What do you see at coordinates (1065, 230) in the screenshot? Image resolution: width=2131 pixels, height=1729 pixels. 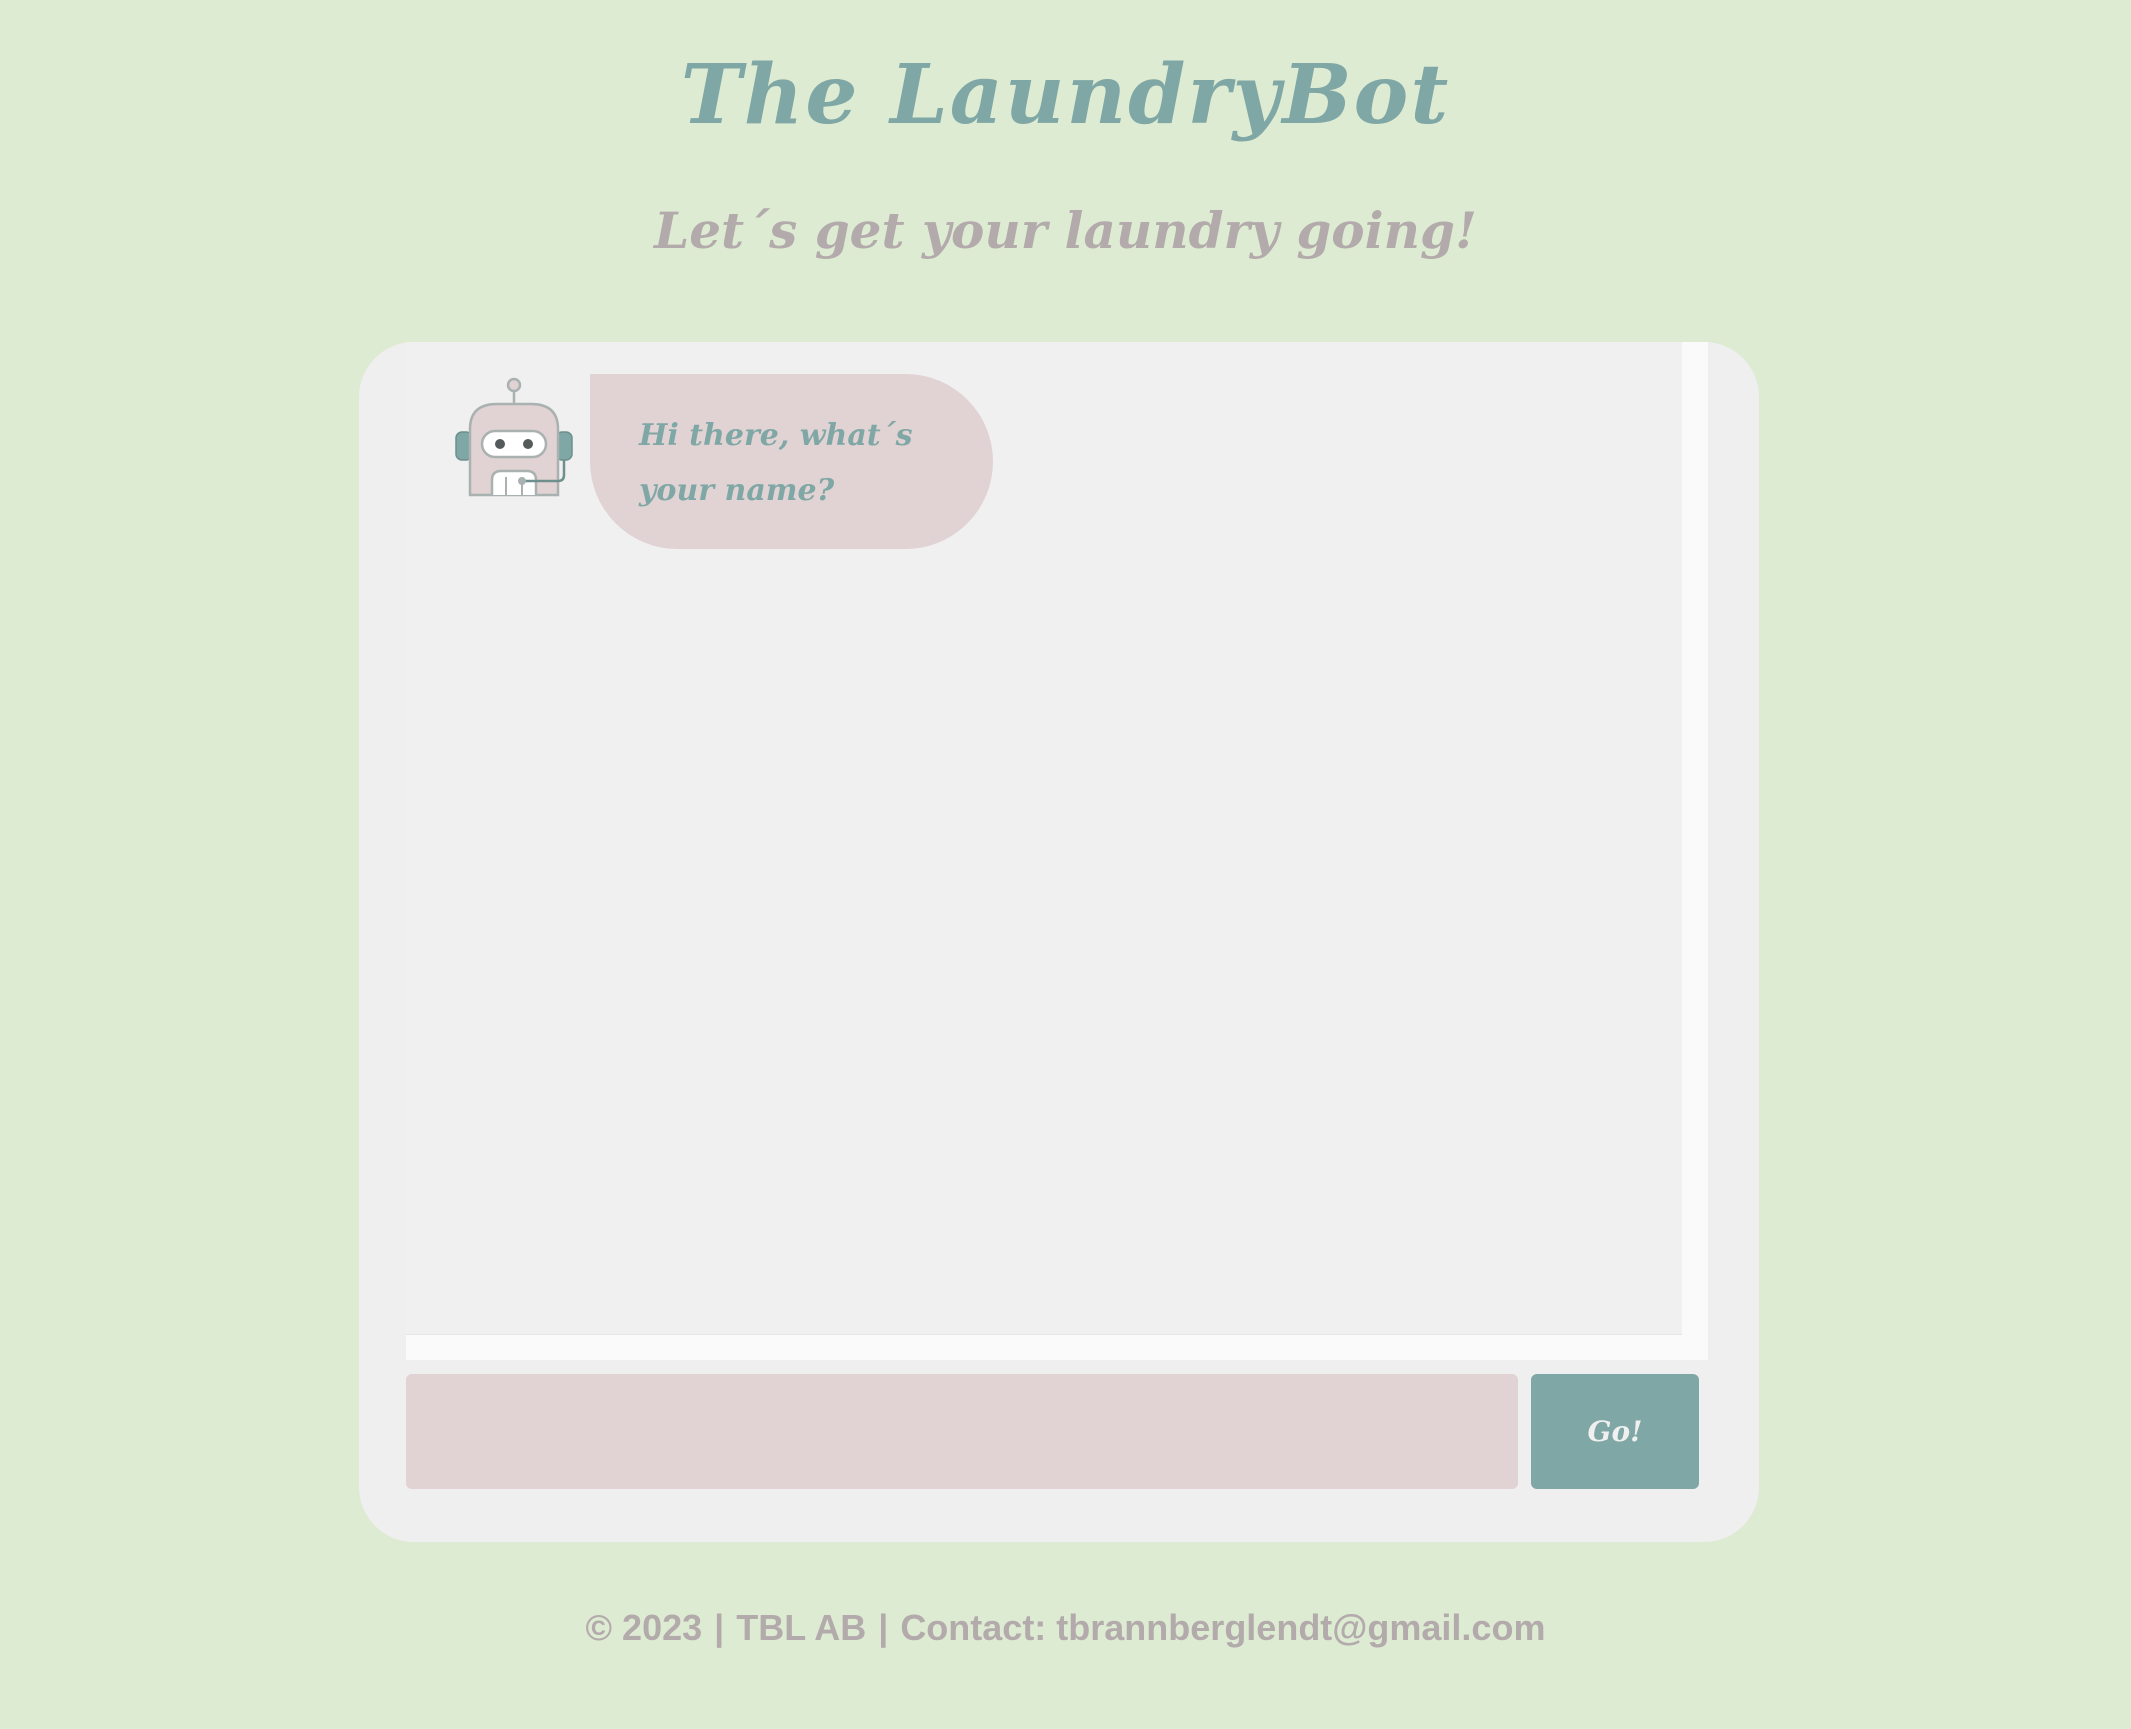 I see `page-subtitle: Let´s get your laundry going!` at bounding box center [1065, 230].